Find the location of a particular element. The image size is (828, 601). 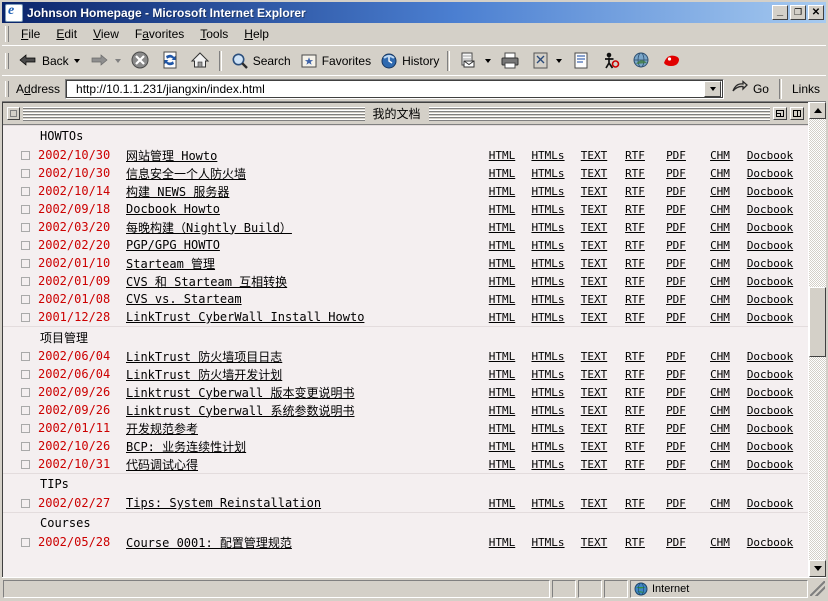

vertical-scrollbar is located at coordinates (817, 339).